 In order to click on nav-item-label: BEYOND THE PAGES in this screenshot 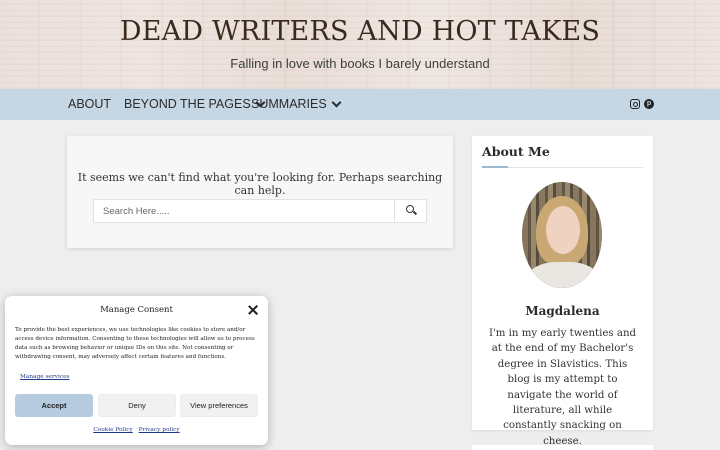, I will do `click(187, 104)`.